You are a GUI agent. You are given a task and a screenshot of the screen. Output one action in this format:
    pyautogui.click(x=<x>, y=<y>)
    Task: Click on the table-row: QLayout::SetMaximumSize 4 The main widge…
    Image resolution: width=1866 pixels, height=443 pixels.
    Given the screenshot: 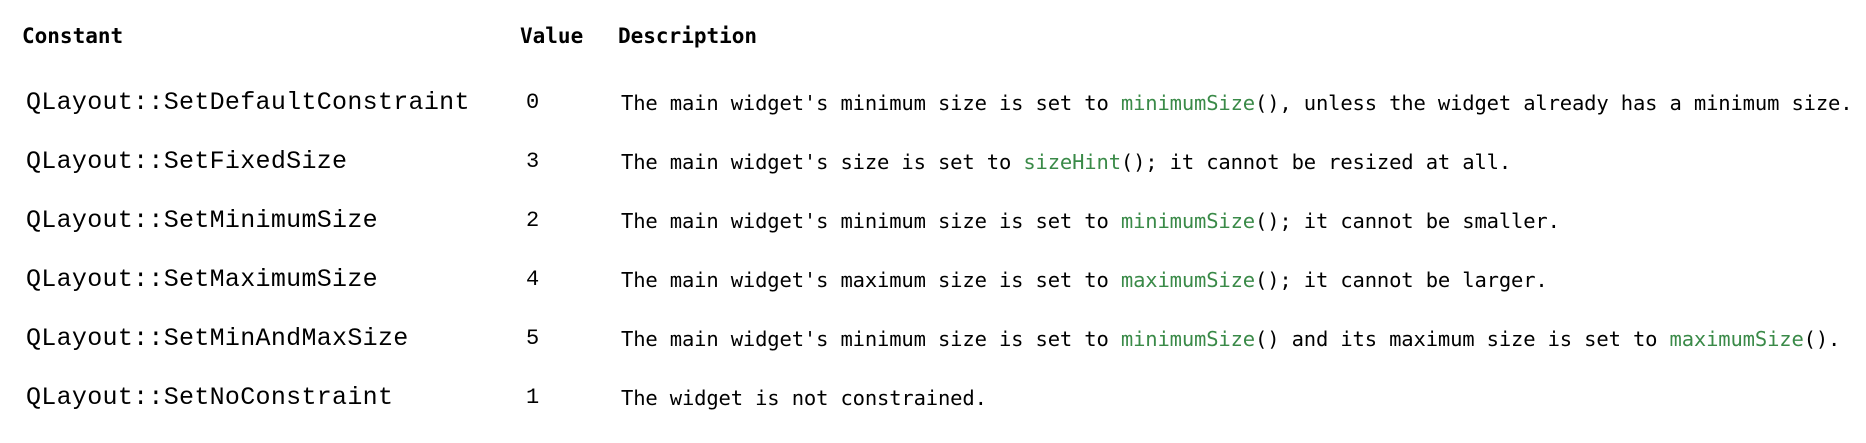 What is the action you would take?
    pyautogui.click(x=942, y=279)
    